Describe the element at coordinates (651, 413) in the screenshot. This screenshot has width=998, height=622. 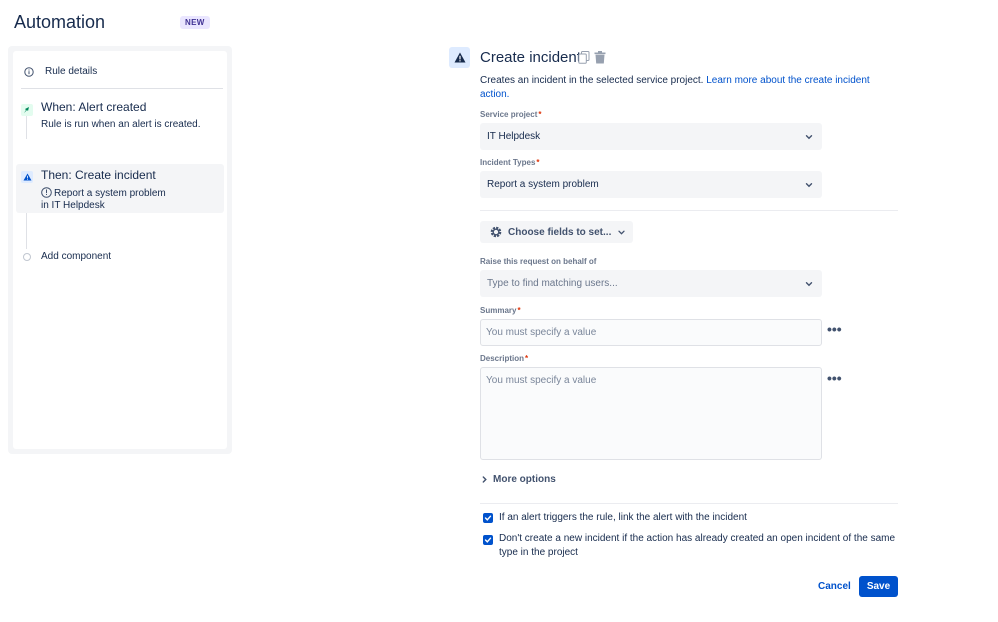
I see `description-textarea: You must specify a value` at that location.